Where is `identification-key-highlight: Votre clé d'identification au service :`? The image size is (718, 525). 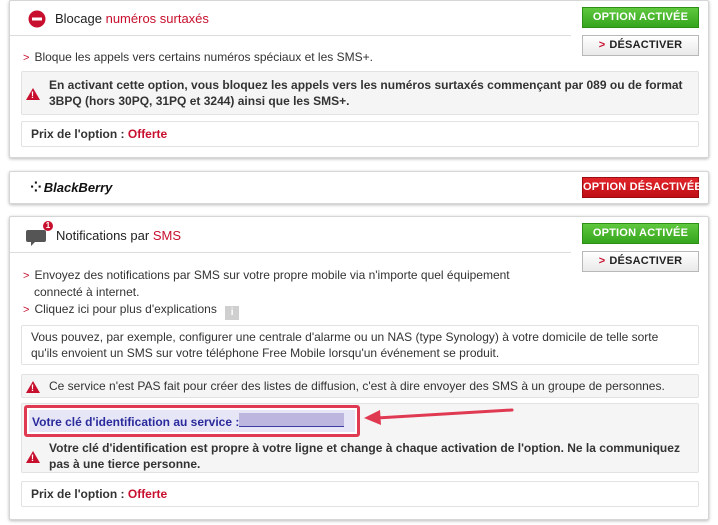 identification-key-highlight: Votre clé d'identification au service : is located at coordinates (192, 421).